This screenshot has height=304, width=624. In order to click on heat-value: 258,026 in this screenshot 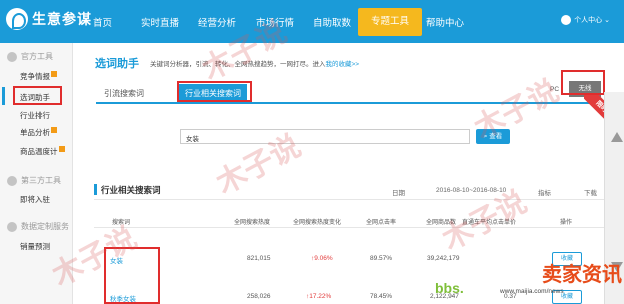, I will do `click(259, 296)`.